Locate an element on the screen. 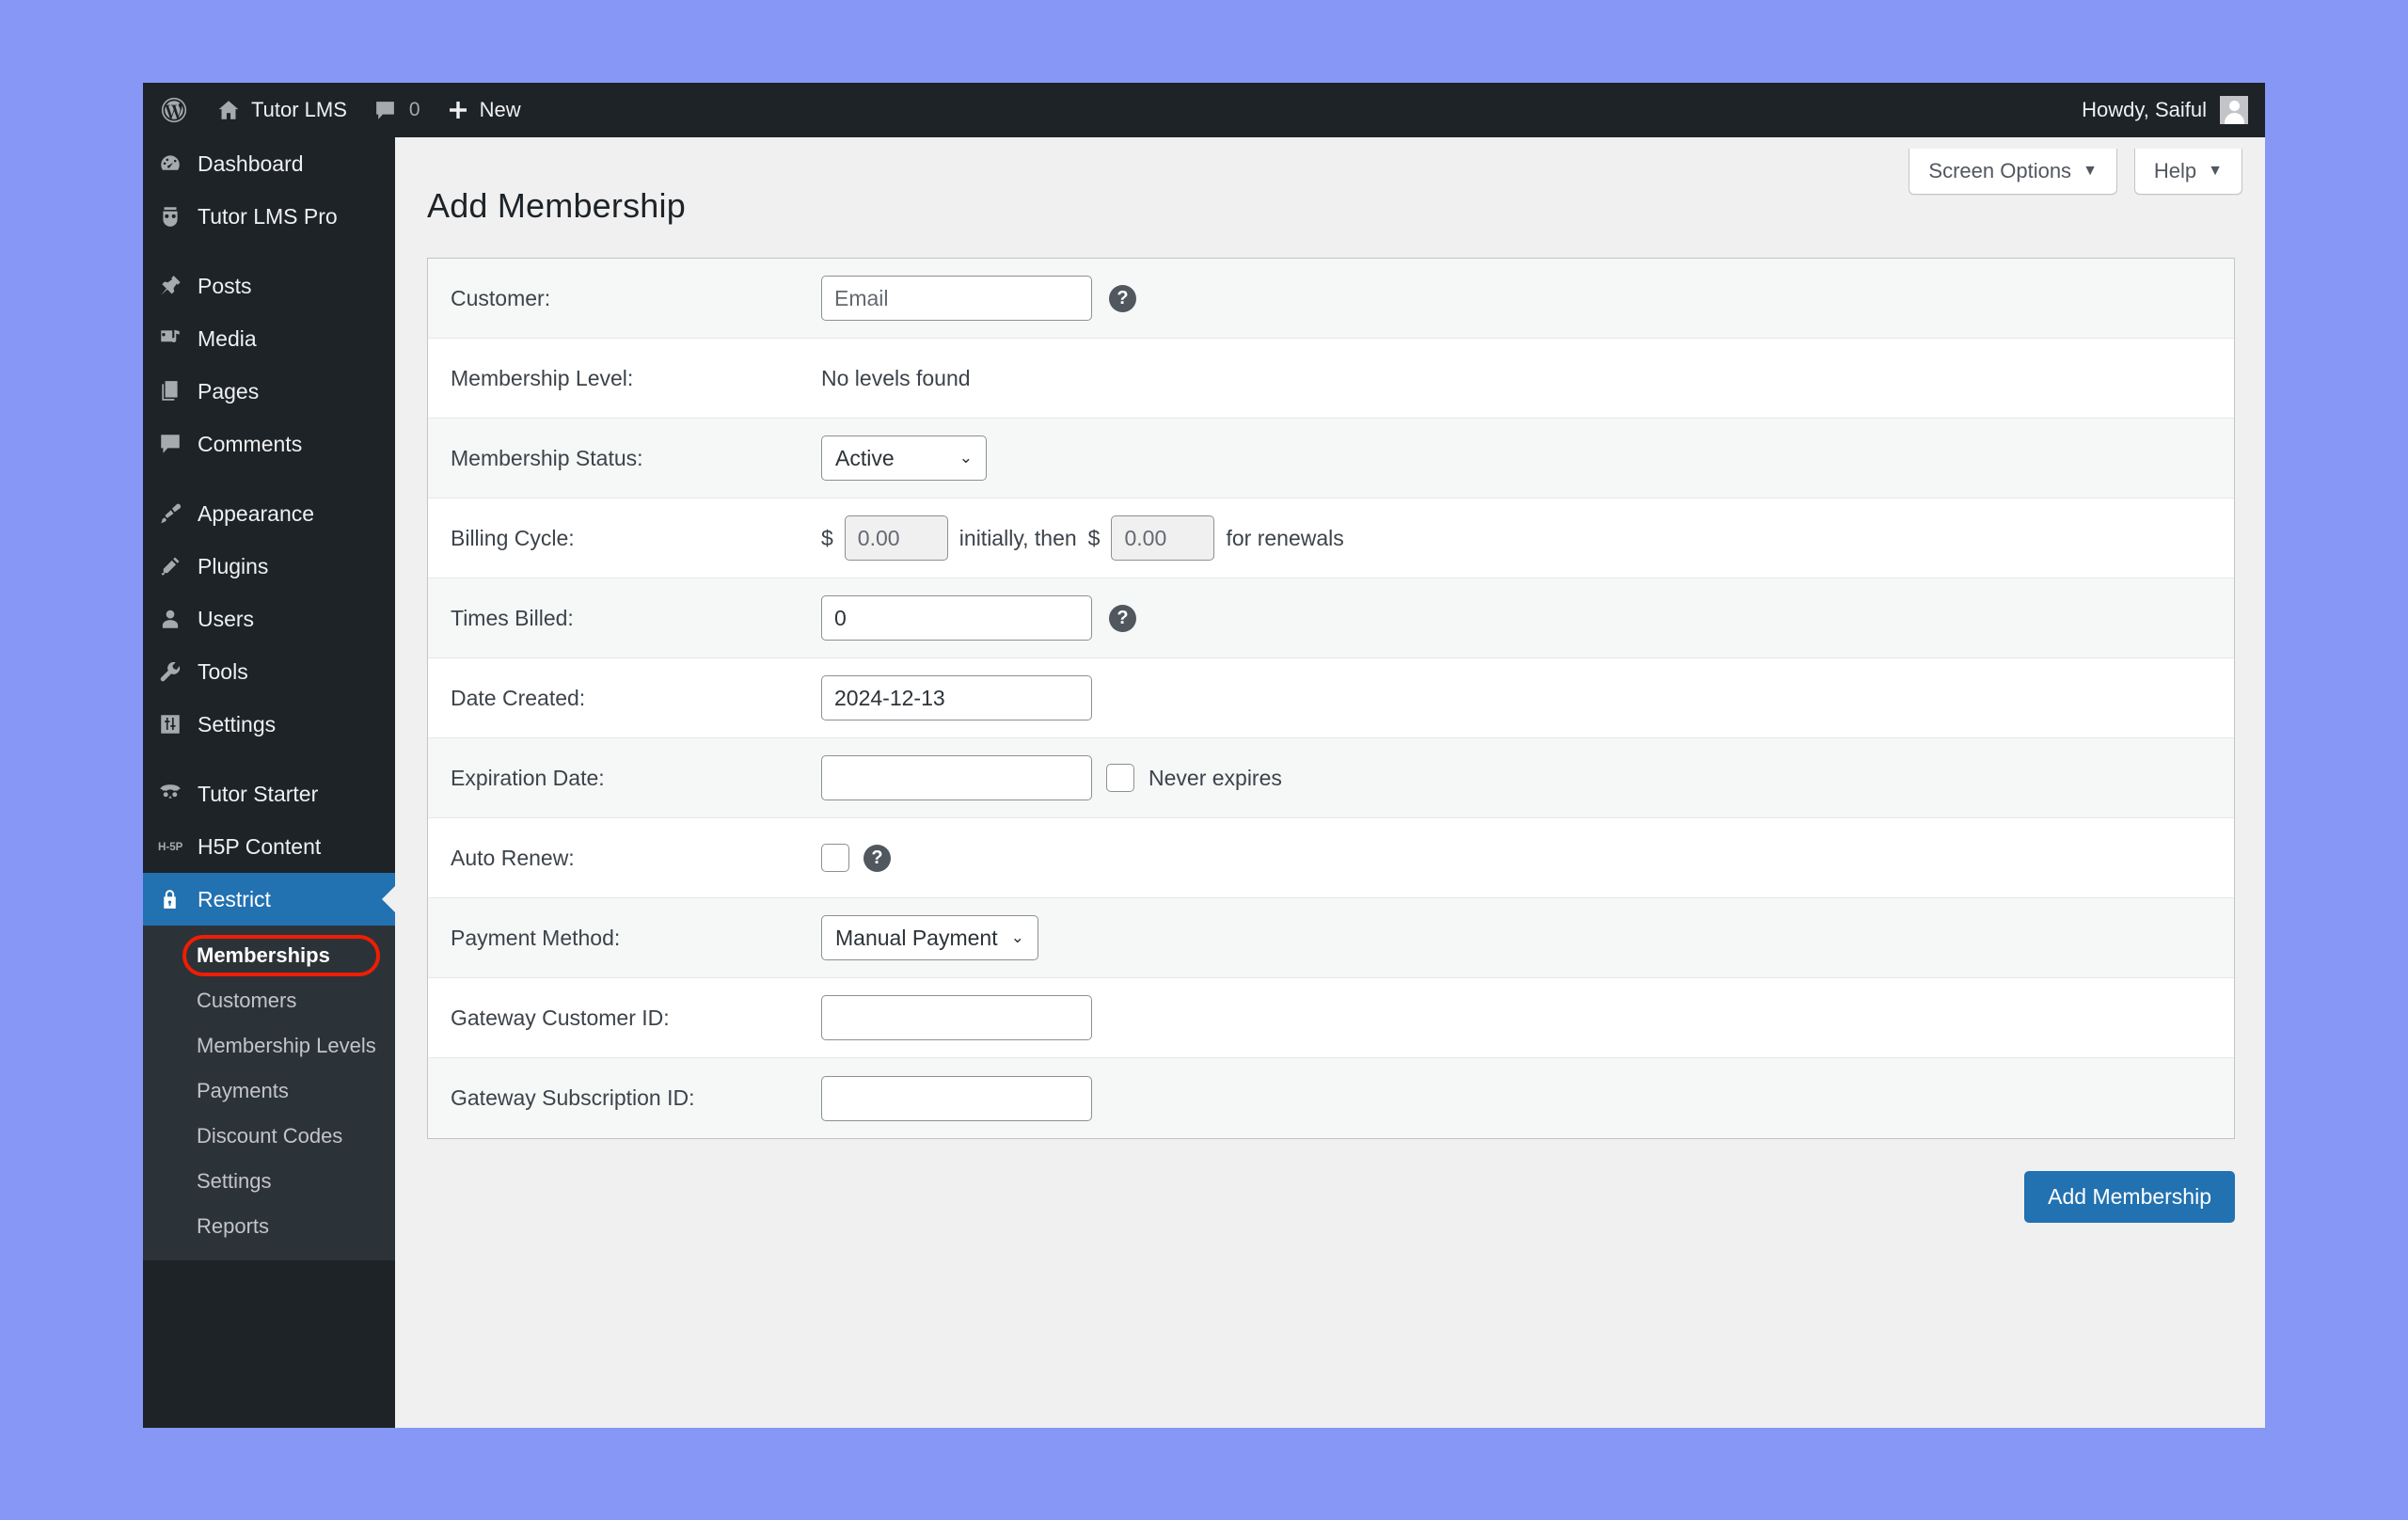 This screenshot has width=2408, height=1520. sidebar-item-label: Media is located at coordinates (228, 338).